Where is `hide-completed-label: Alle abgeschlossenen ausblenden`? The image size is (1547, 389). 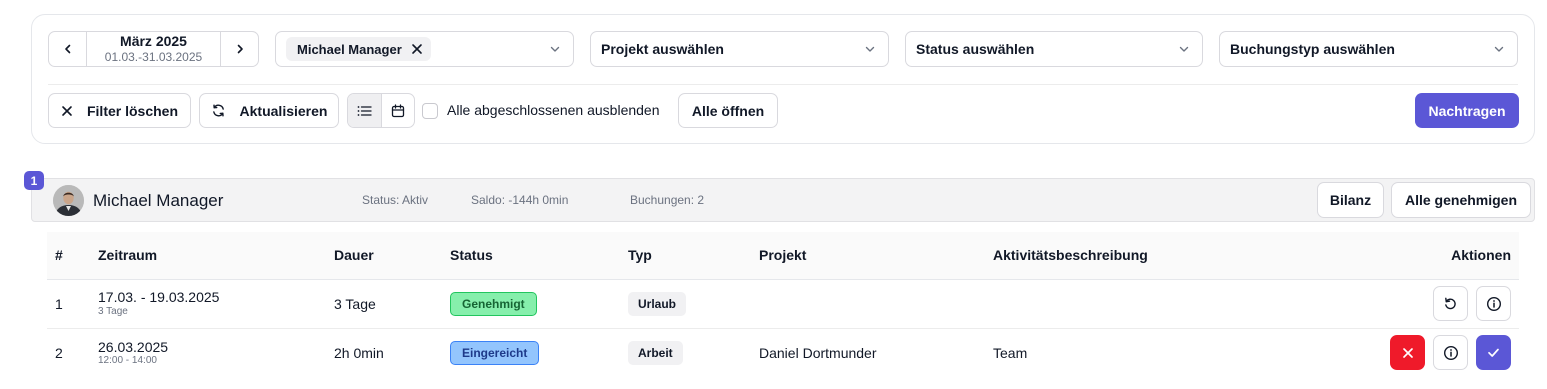 hide-completed-label: Alle abgeschlossenen ausblenden is located at coordinates (553, 110).